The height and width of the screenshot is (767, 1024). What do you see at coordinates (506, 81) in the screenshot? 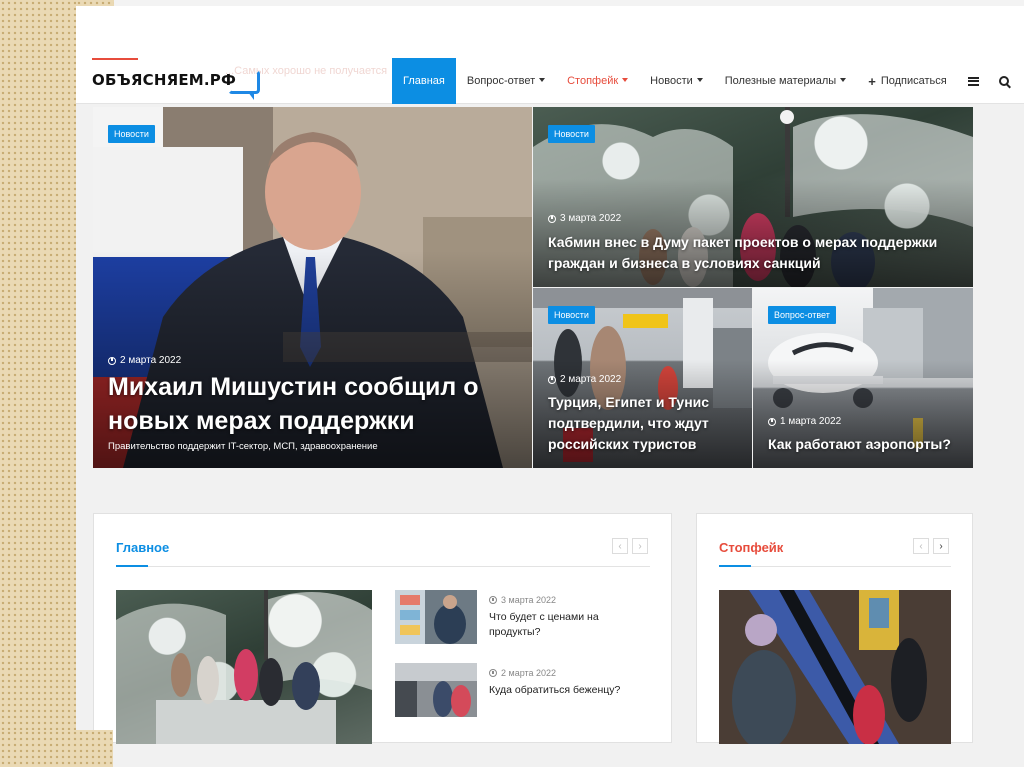
I see `nav-item-faq: Вопрос-ответ` at bounding box center [506, 81].